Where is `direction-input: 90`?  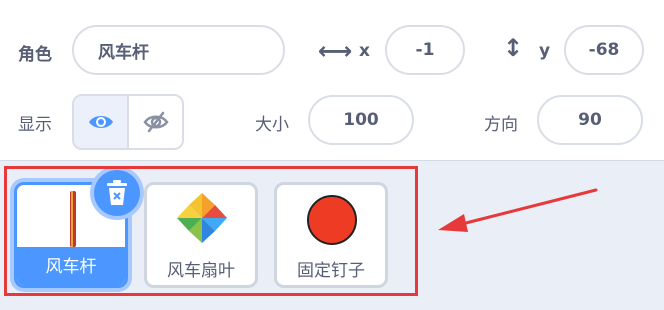
direction-input: 90 is located at coordinates (590, 120).